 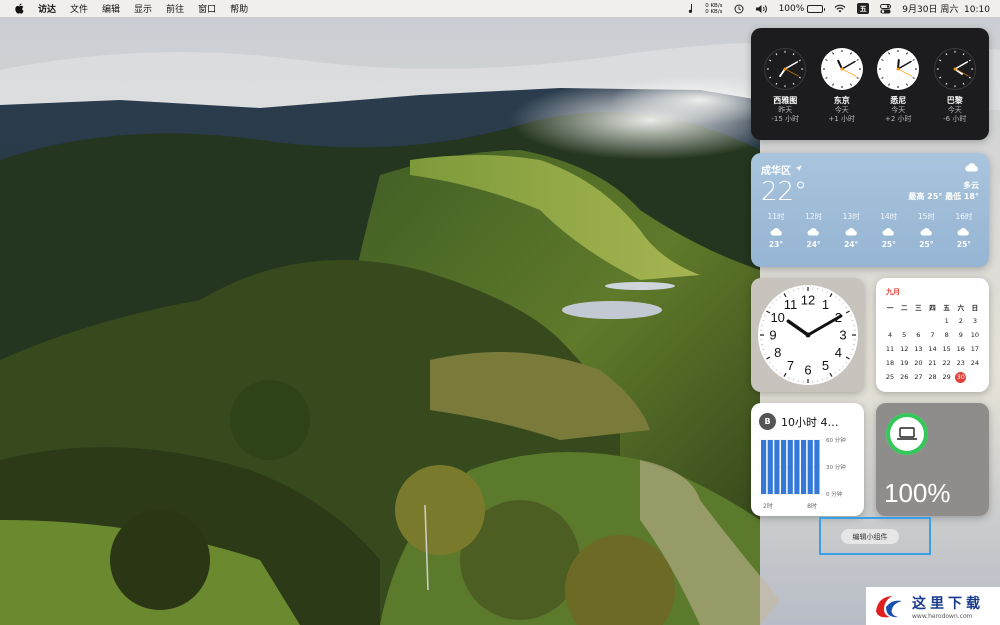 What do you see at coordinates (842, 94) in the screenshot?
I see `world-clock-city: 东京 今天 +1 小时` at bounding box center [842, 94].